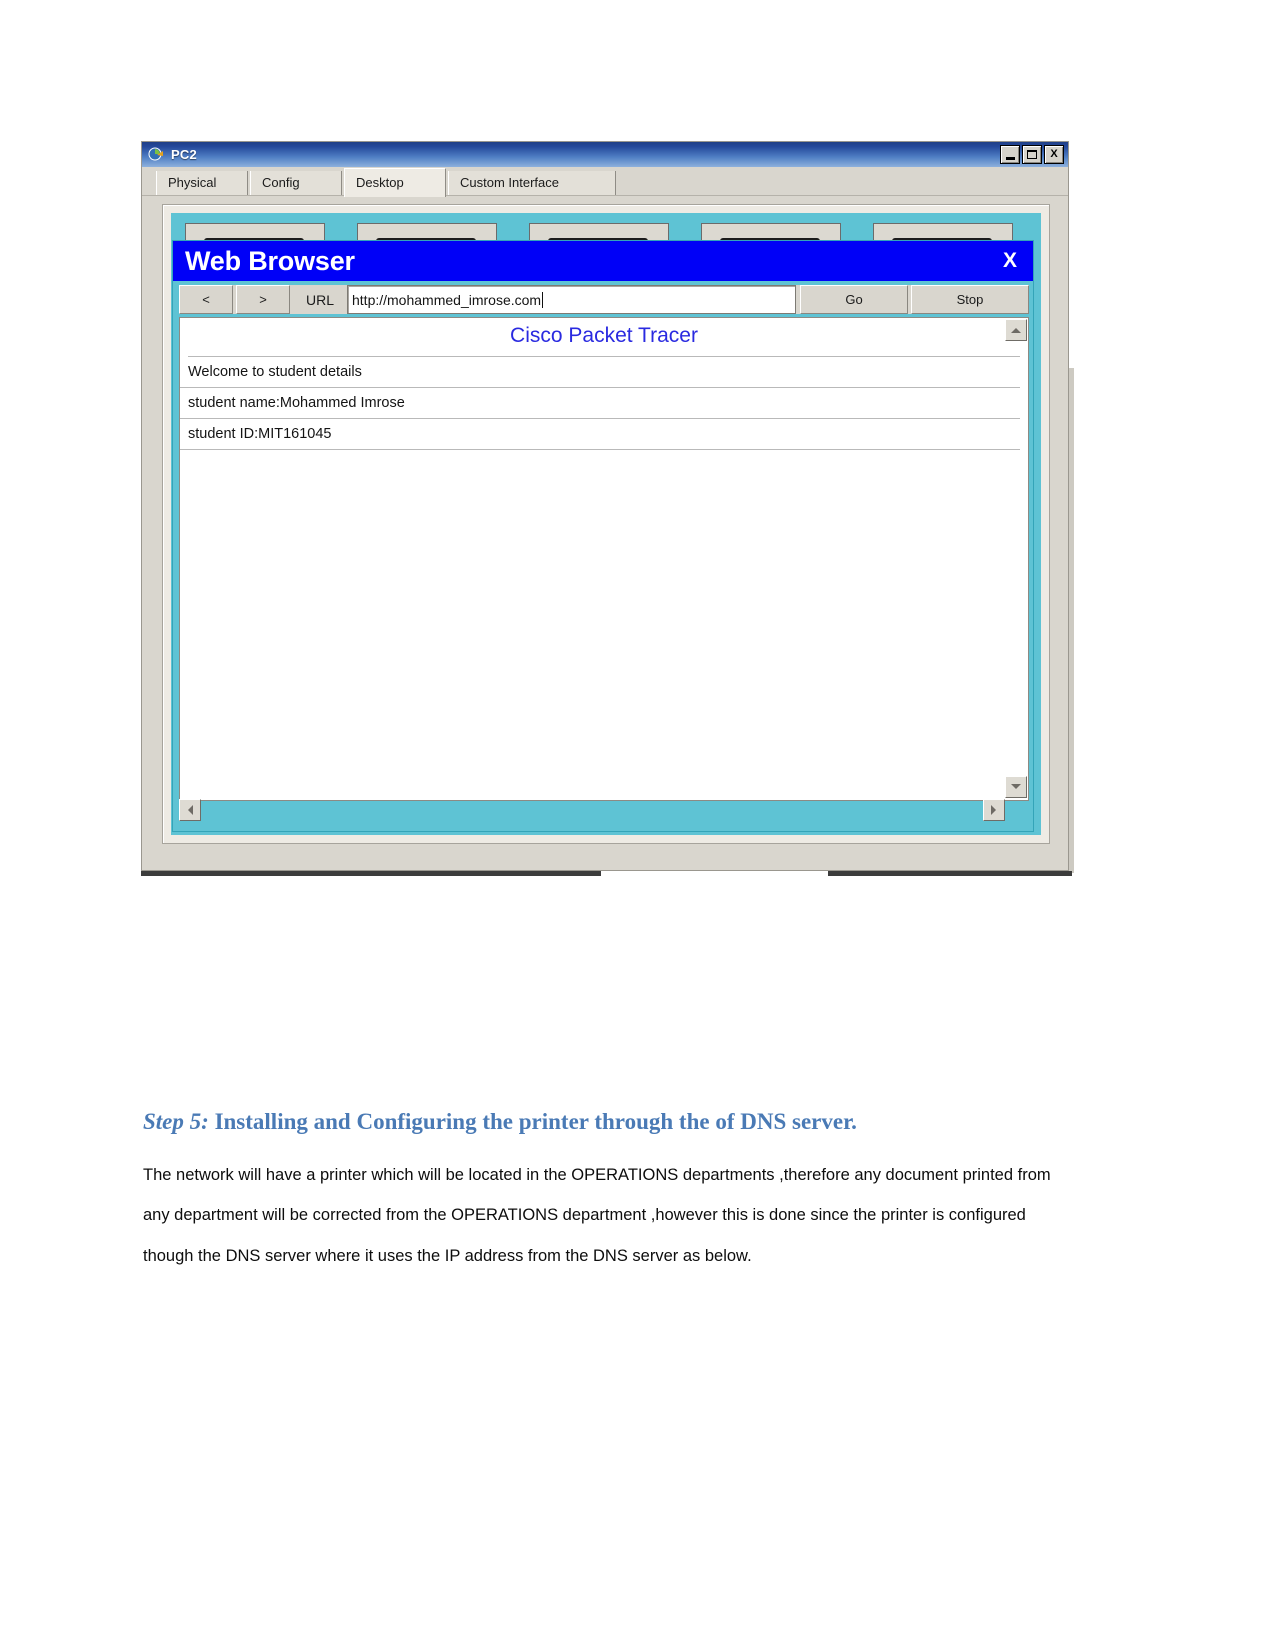 This screenshot has height=1650, width=1275. Describe the element at coordinates (371, 873) in the screenshot. I see `window-bottom-shadow-left` at that location.